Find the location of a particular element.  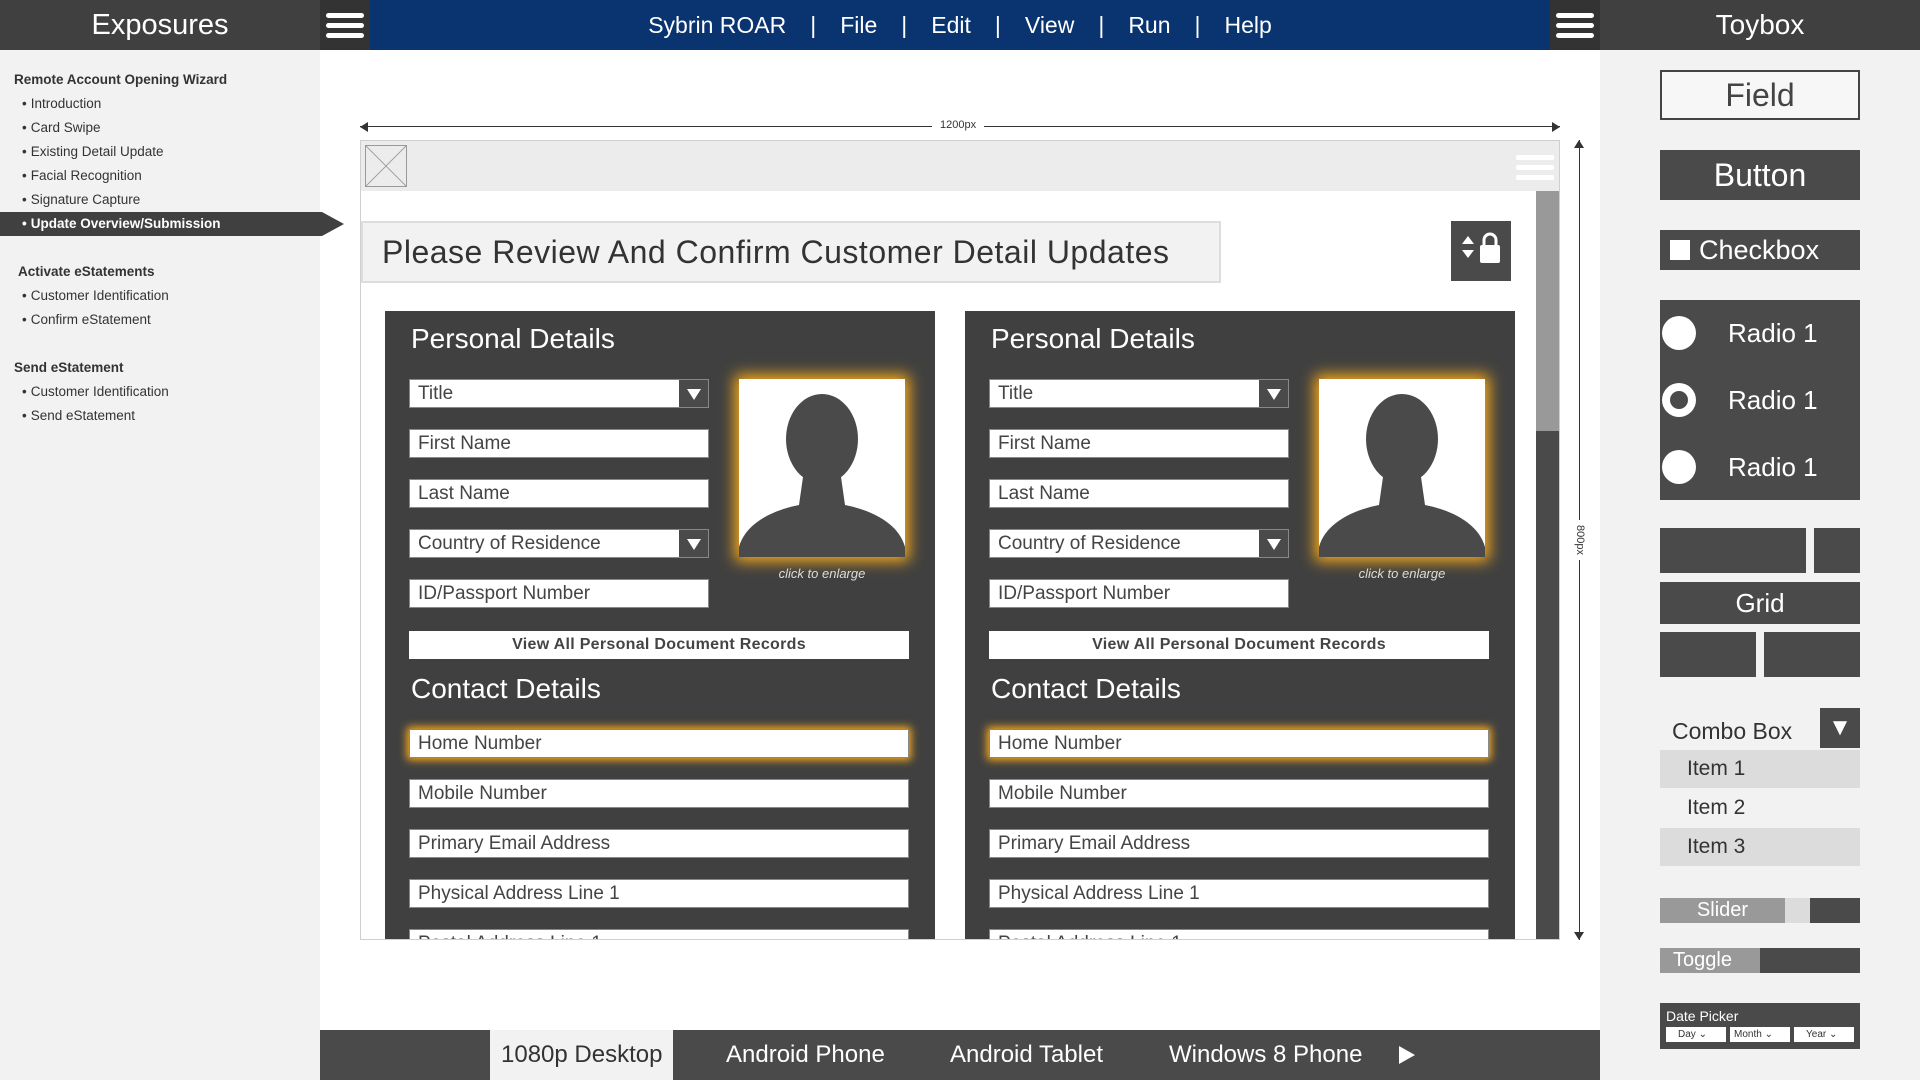

toggle-label: Toggle is located at coordinates (1710, 960).